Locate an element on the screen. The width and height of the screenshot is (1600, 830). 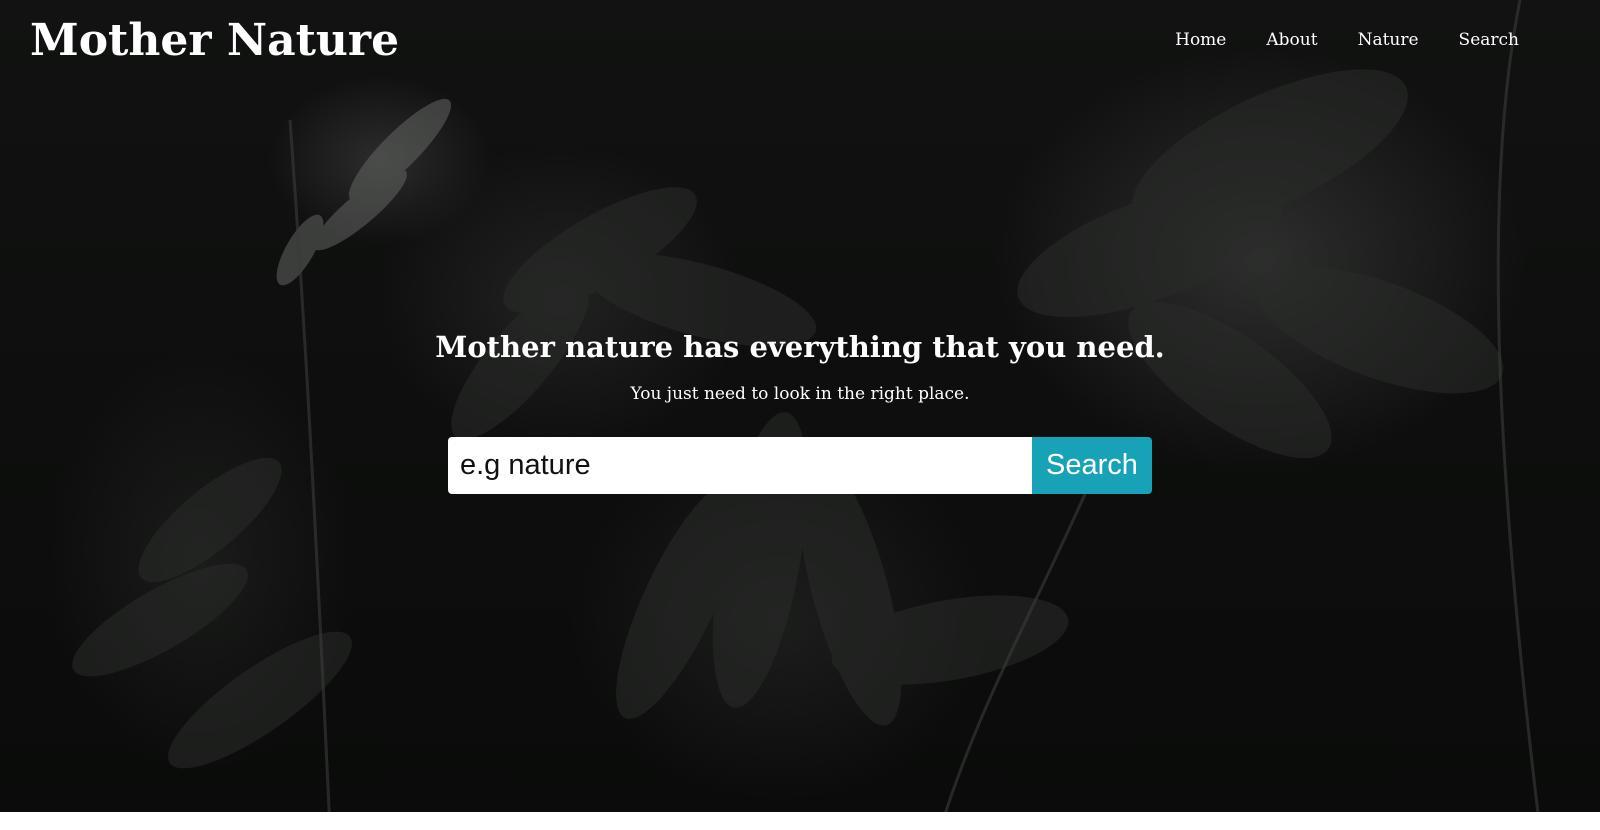
search-form: Search is located at coordinates (800, 465).